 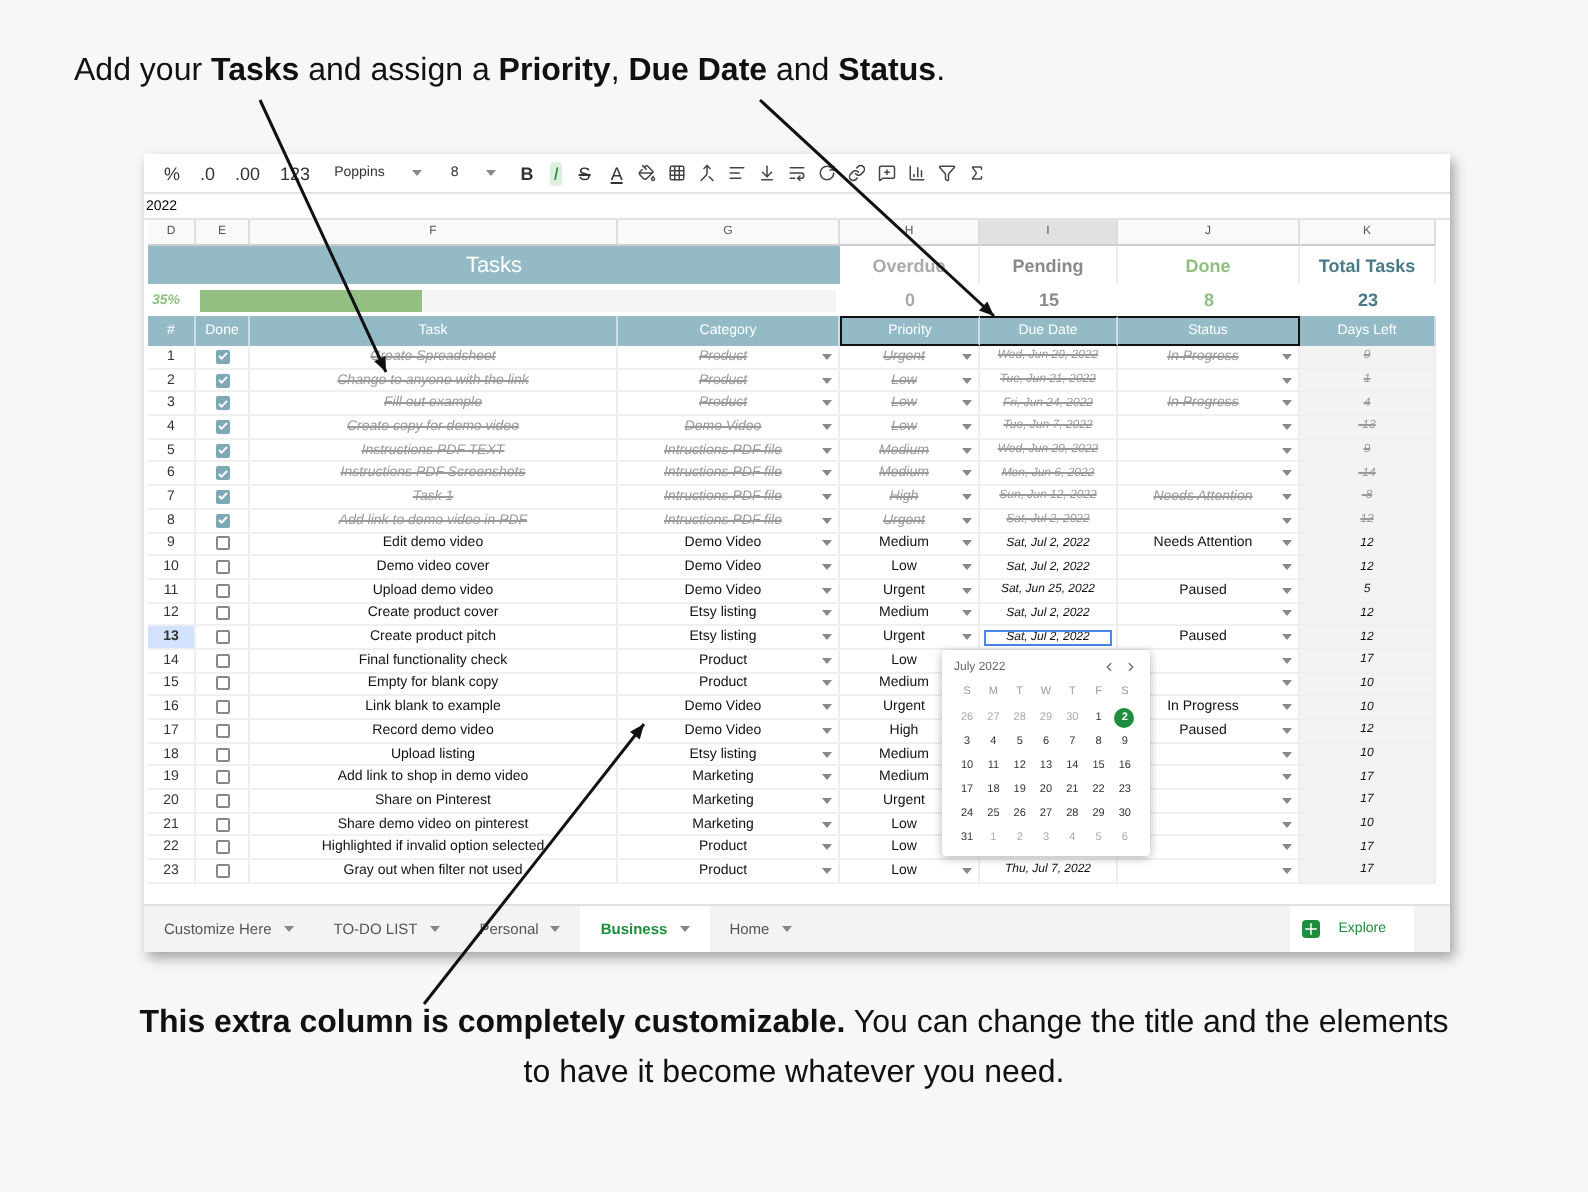 I want to click on chart-icon, so click(x=917, y=173).